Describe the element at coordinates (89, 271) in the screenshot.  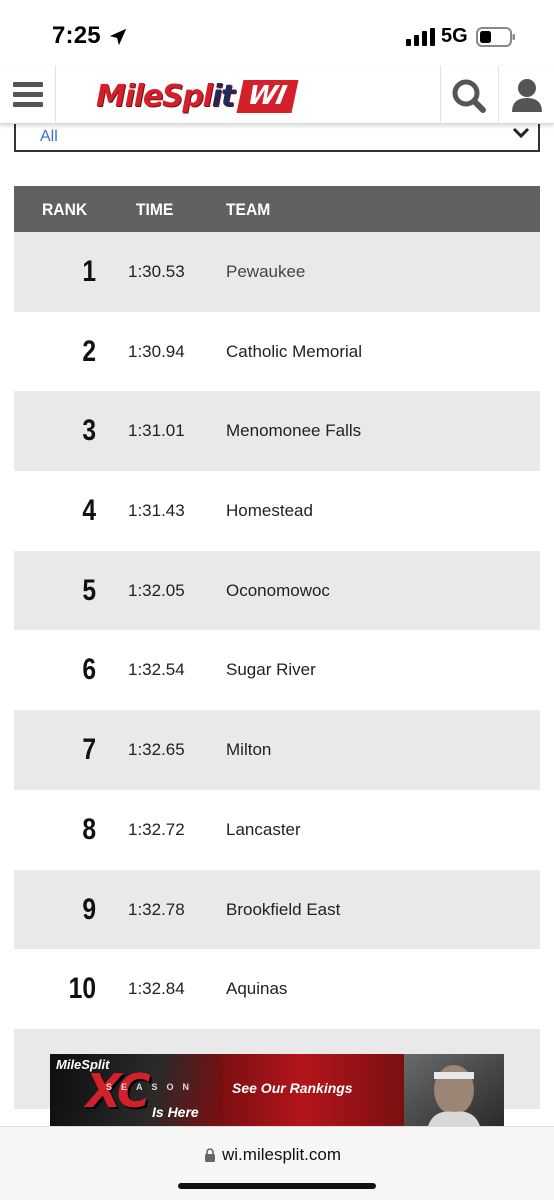
I see `rank-cell: 1` at that location.